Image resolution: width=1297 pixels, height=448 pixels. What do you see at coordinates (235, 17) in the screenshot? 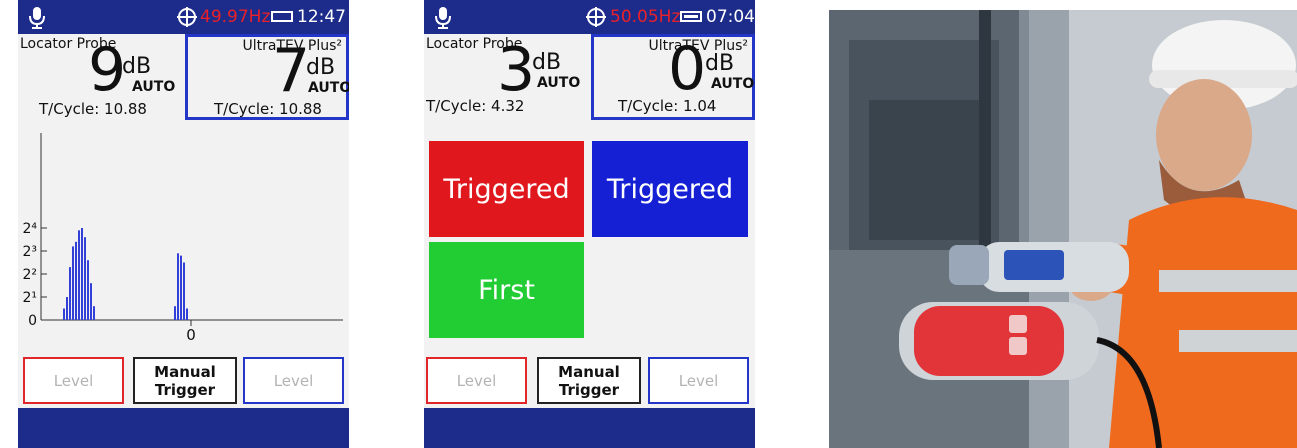
I see `frequency-readout: 49.97Hz` at bounding box center [235, 17].